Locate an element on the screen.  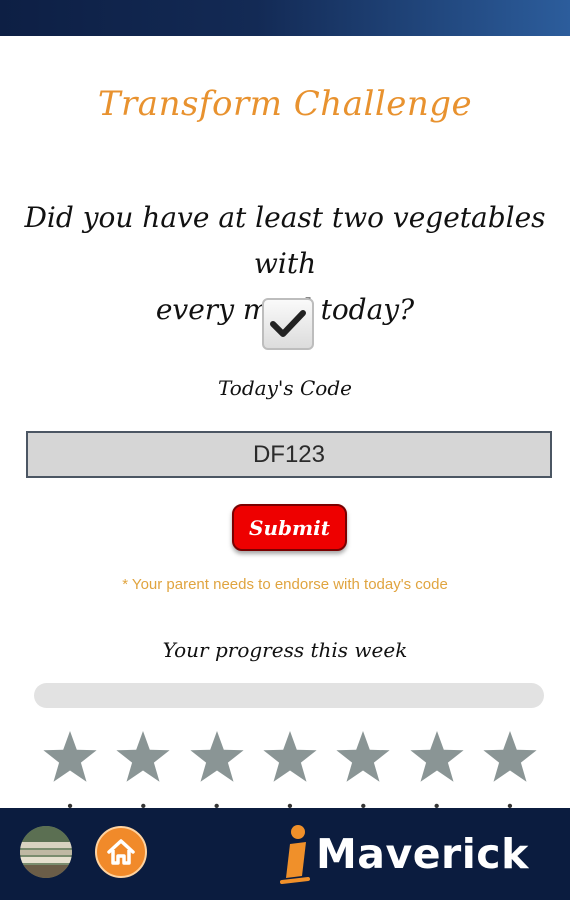
checkmark-icon is located at coordinates (288, 323).